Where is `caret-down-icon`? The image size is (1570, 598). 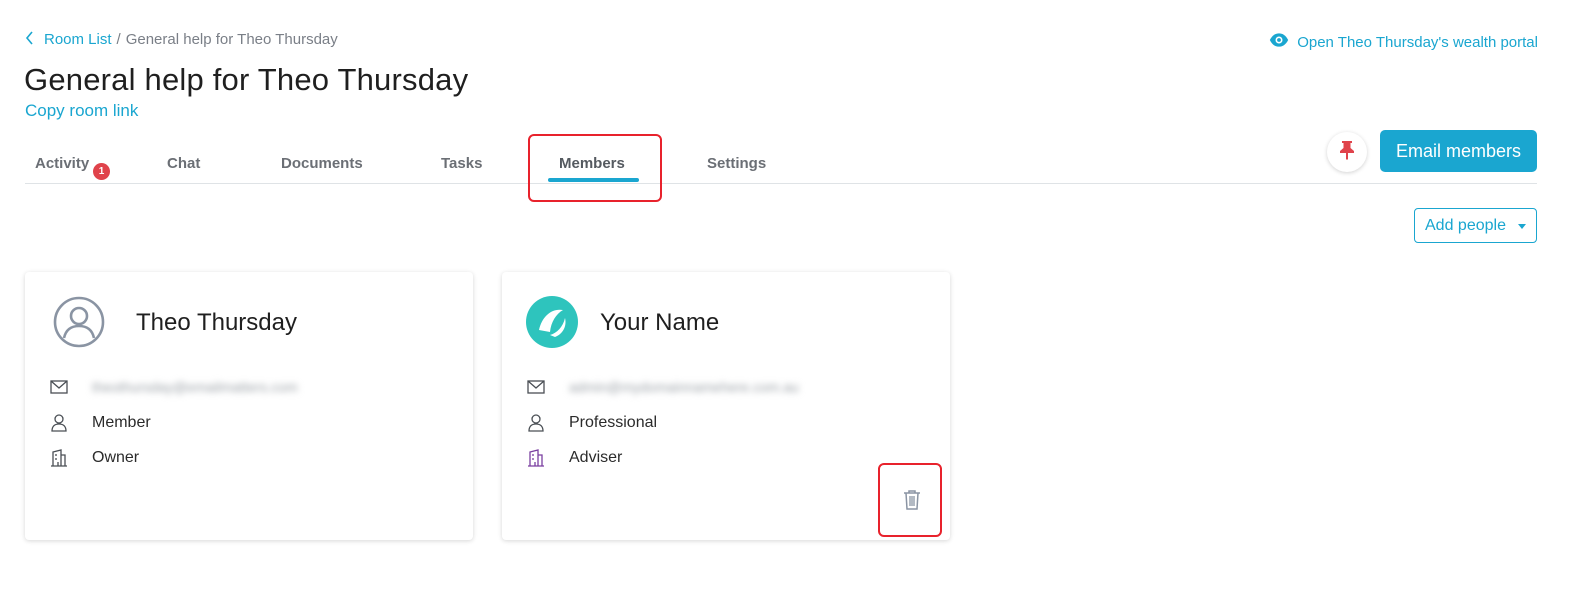
caret-down-icon is located at coordinates (1522, 226).